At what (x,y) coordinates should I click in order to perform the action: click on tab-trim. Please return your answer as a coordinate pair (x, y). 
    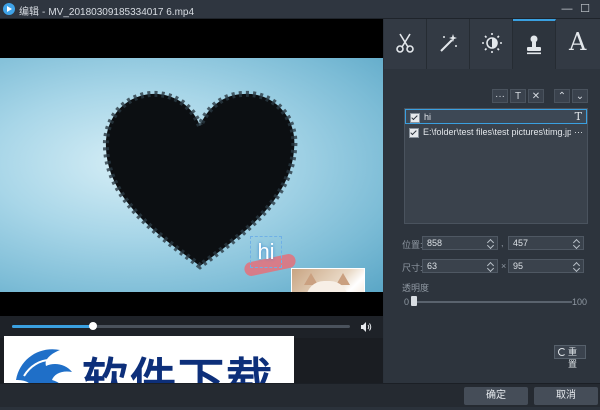
    Looking at the image, I should click on (405, 44).